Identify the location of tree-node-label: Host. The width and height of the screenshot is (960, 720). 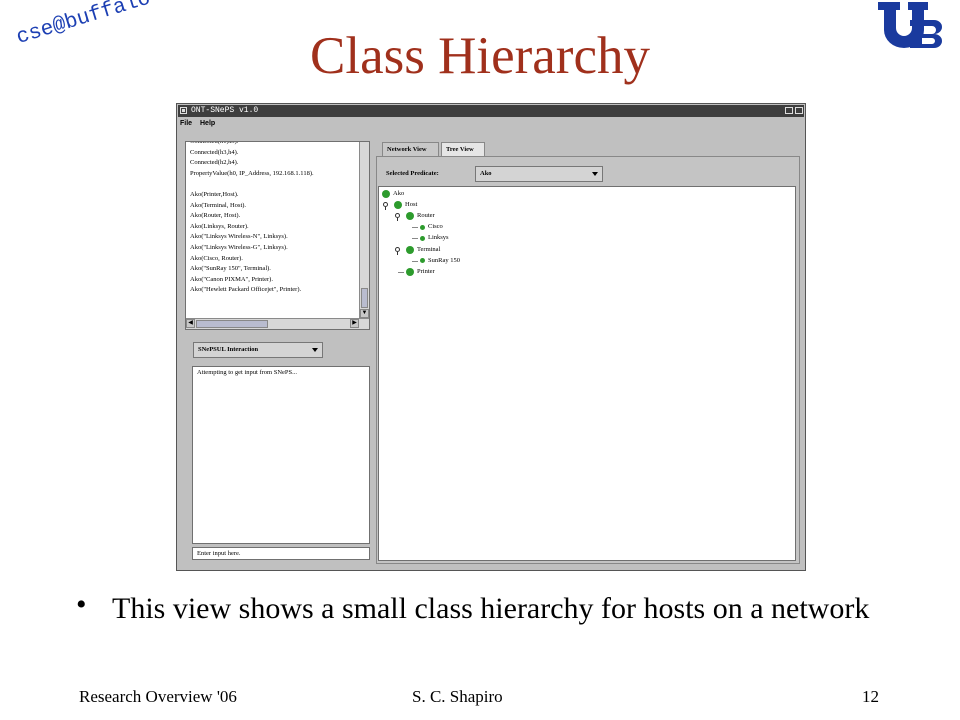
(411, 204).